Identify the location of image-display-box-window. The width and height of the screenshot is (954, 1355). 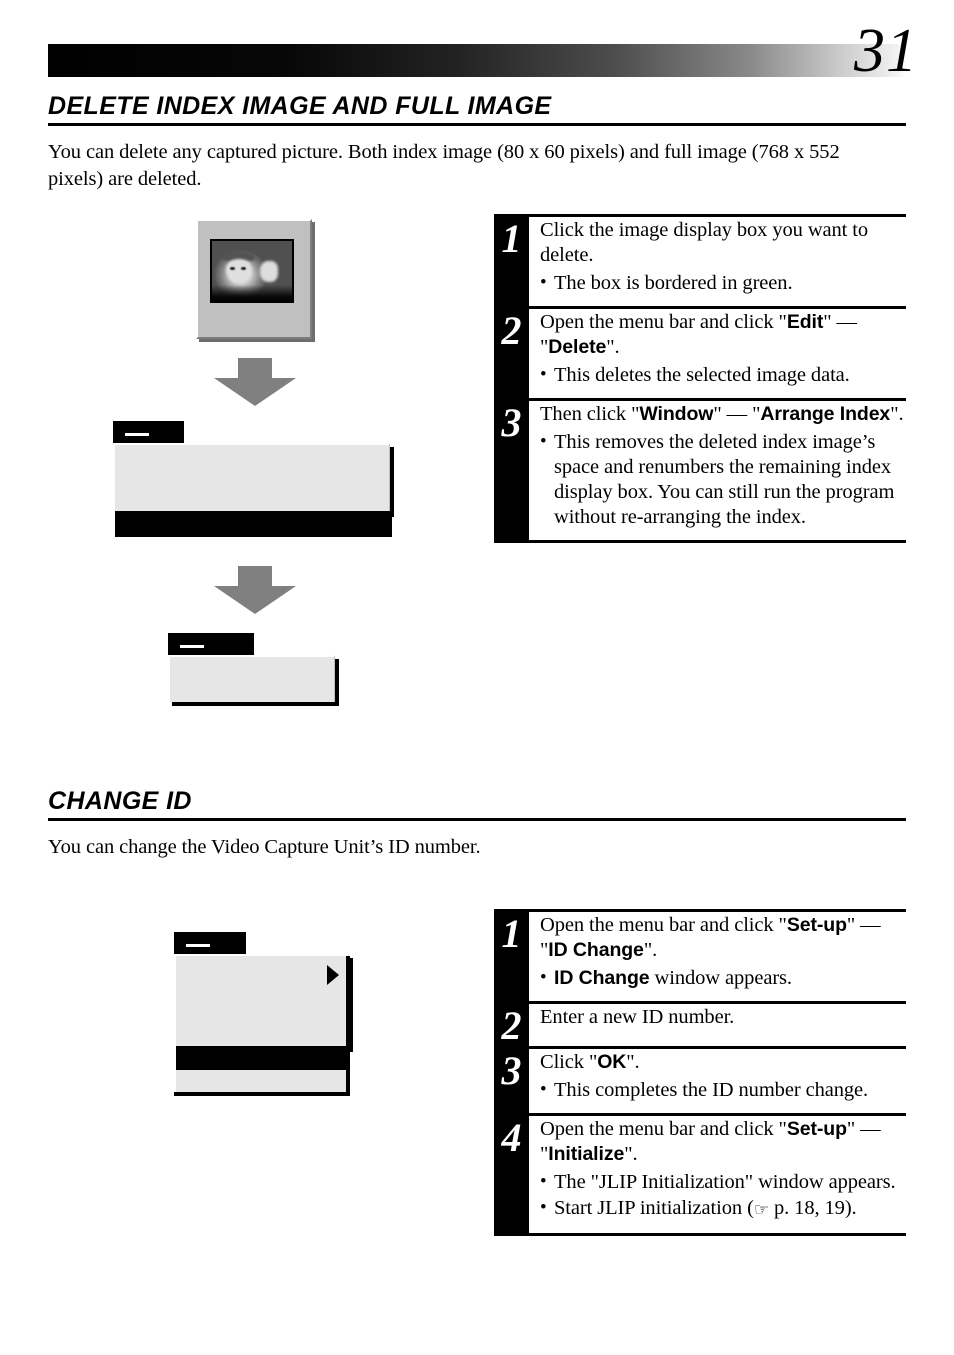
(254, 279).